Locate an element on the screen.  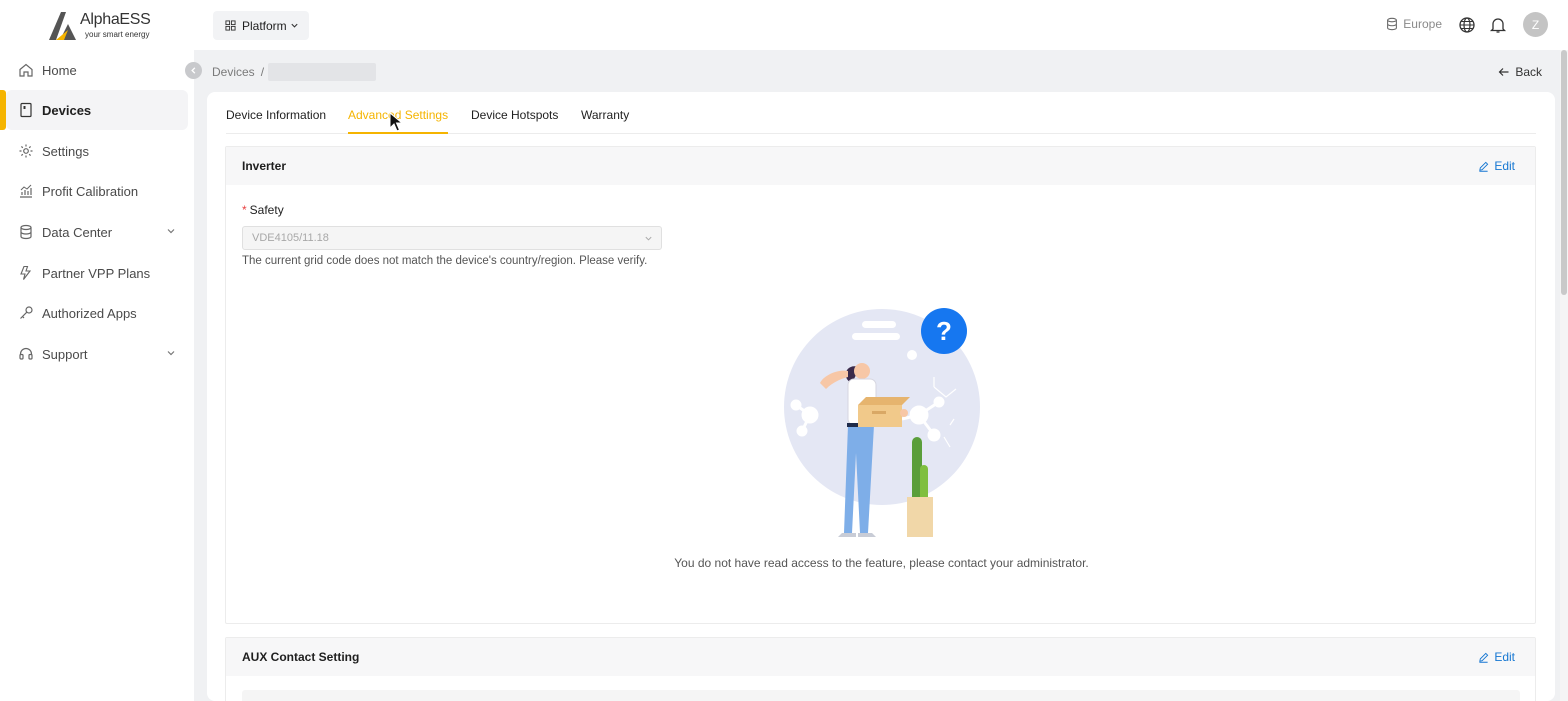
sidebar-item-devices: Devices is located at coordinates (97, 110).